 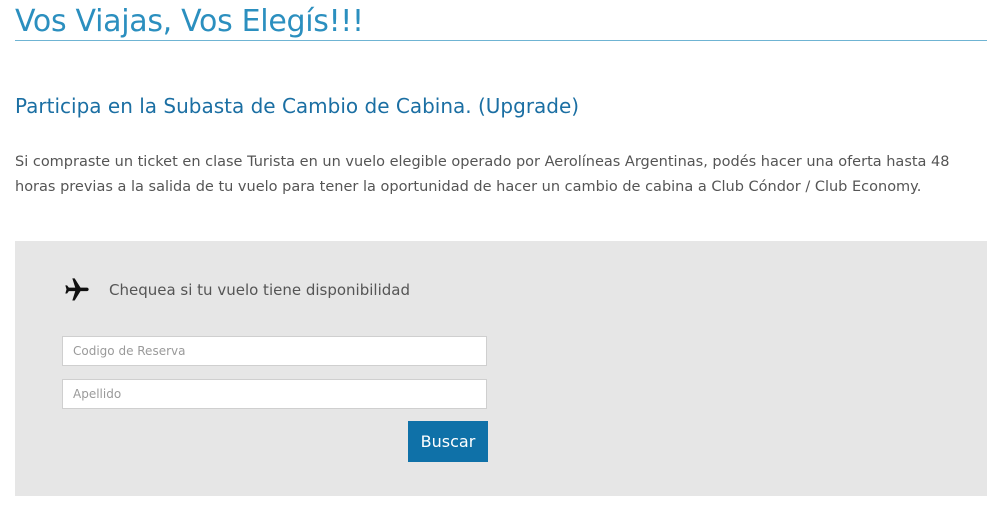 I want to click on reservation-code-input, so click(x=274, y=351).